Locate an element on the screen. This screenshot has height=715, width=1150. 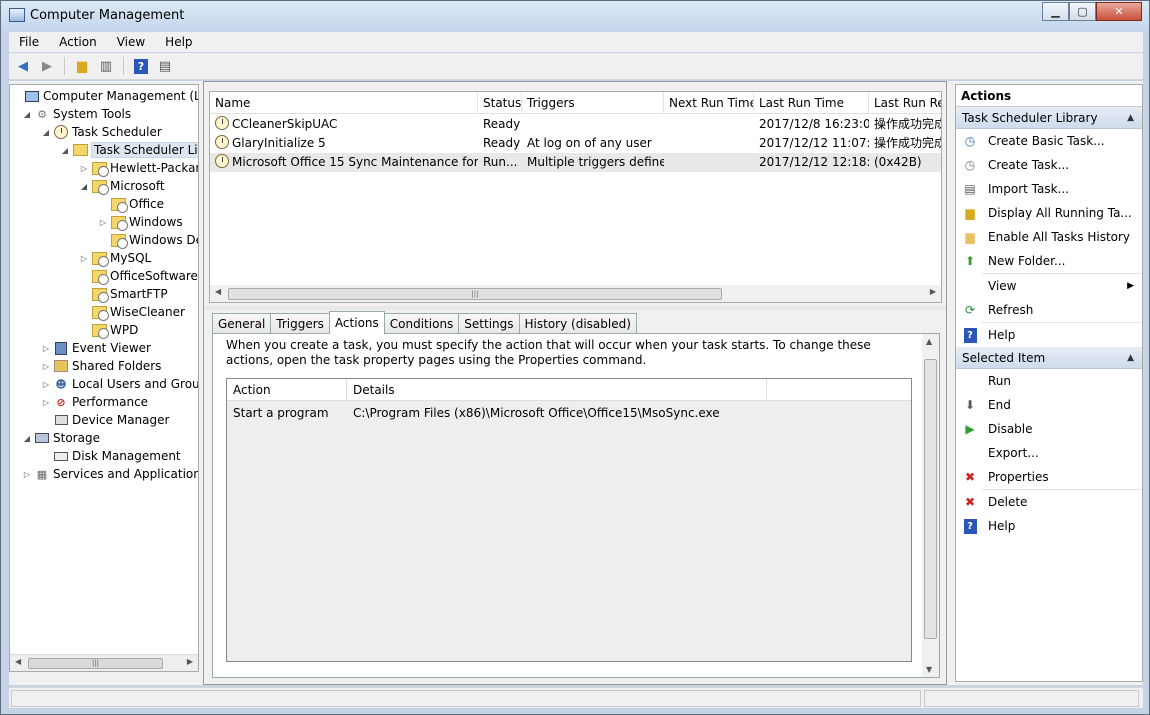
tree-node: Disk Management is located at coordinates (111, 456).